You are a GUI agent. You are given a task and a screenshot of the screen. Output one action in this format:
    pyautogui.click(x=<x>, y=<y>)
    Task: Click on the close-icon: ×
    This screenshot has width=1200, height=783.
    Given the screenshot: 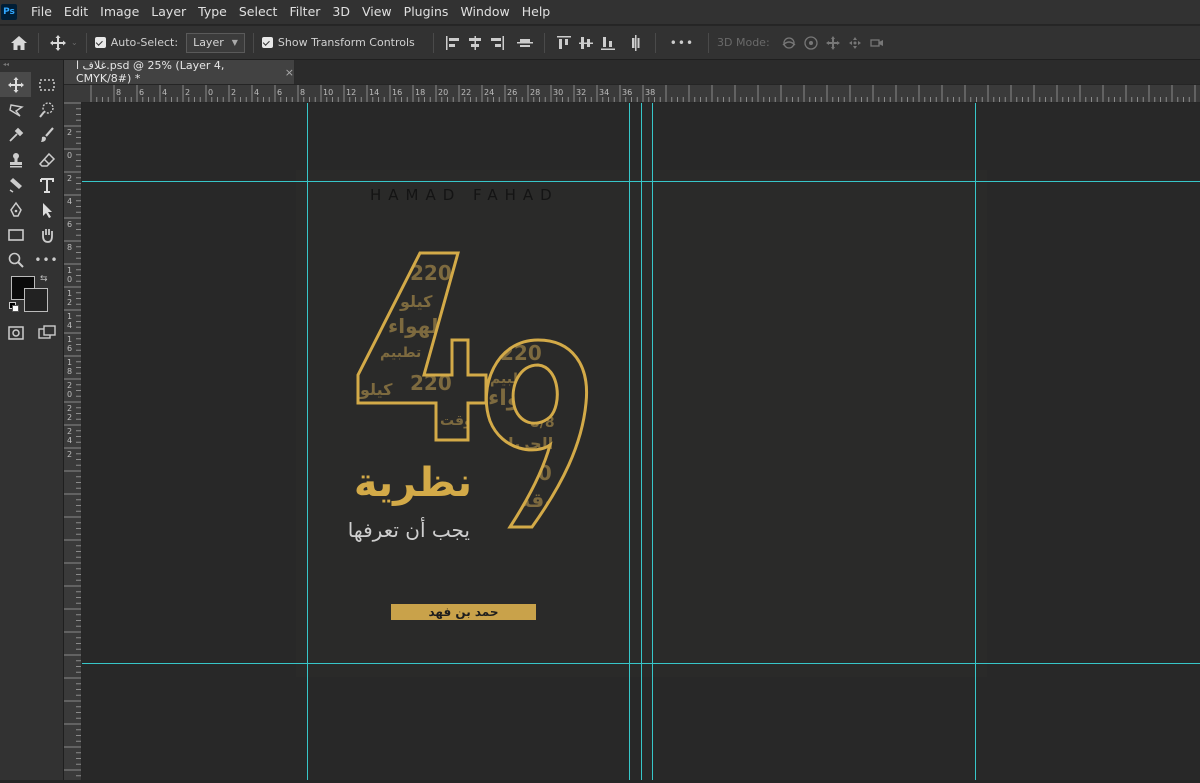 What is the action you would take?
    pyautogui.click(x=289, y=72)
    